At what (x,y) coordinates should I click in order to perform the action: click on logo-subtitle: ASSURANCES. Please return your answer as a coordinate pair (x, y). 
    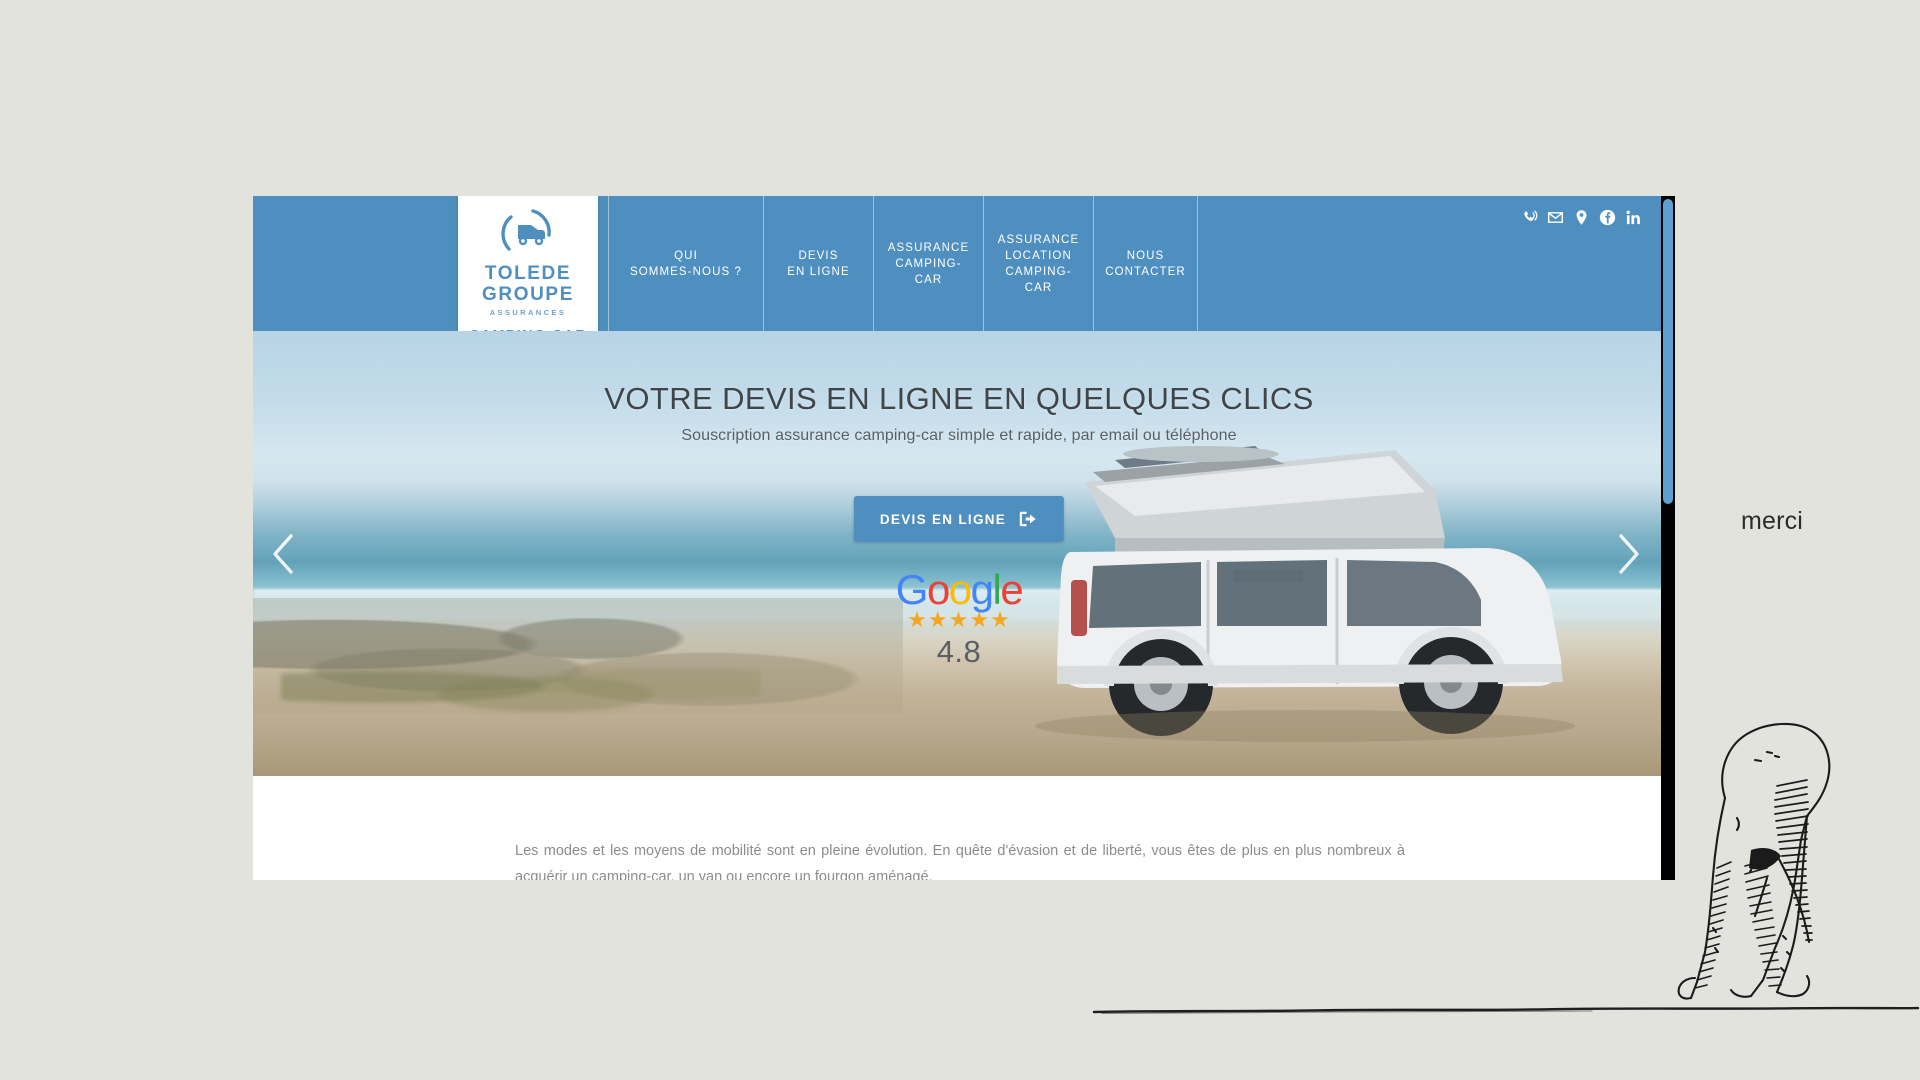
    Looking at the image, I should click on (528, 312).